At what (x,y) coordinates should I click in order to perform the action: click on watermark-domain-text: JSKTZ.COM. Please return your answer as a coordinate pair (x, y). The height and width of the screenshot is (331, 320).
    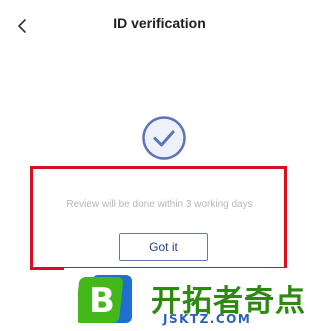
    Looking at the image, I should click on (207, 319).